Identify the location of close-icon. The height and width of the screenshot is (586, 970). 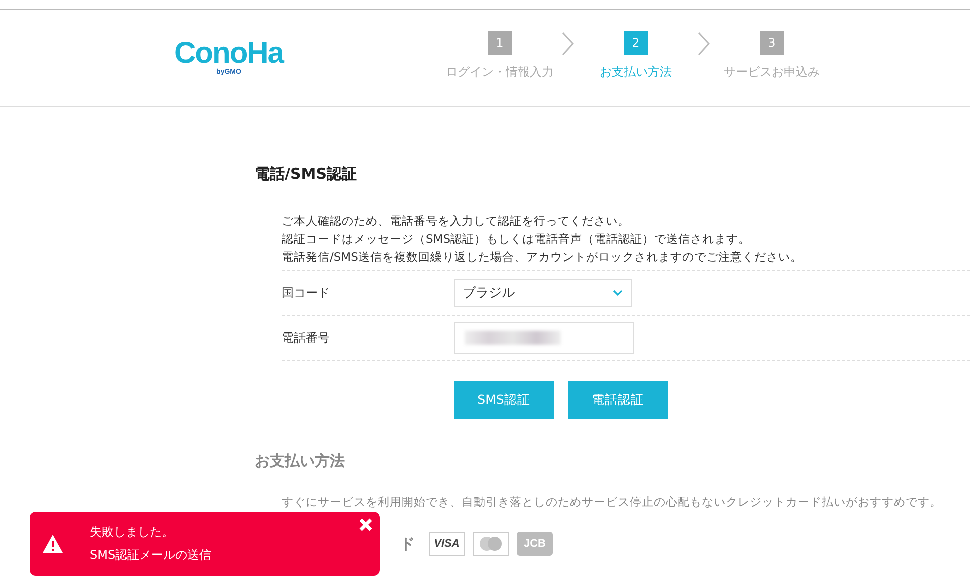
(366, 525).